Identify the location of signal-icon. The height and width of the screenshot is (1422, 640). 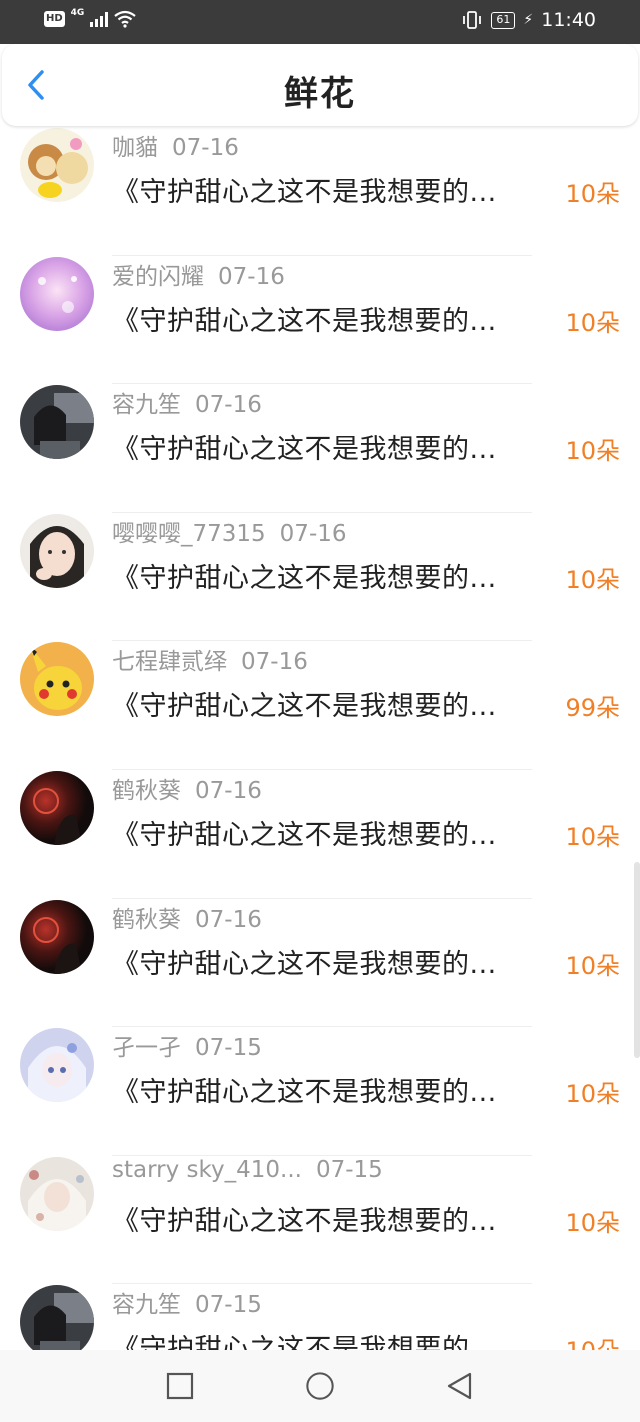
(99, 19).